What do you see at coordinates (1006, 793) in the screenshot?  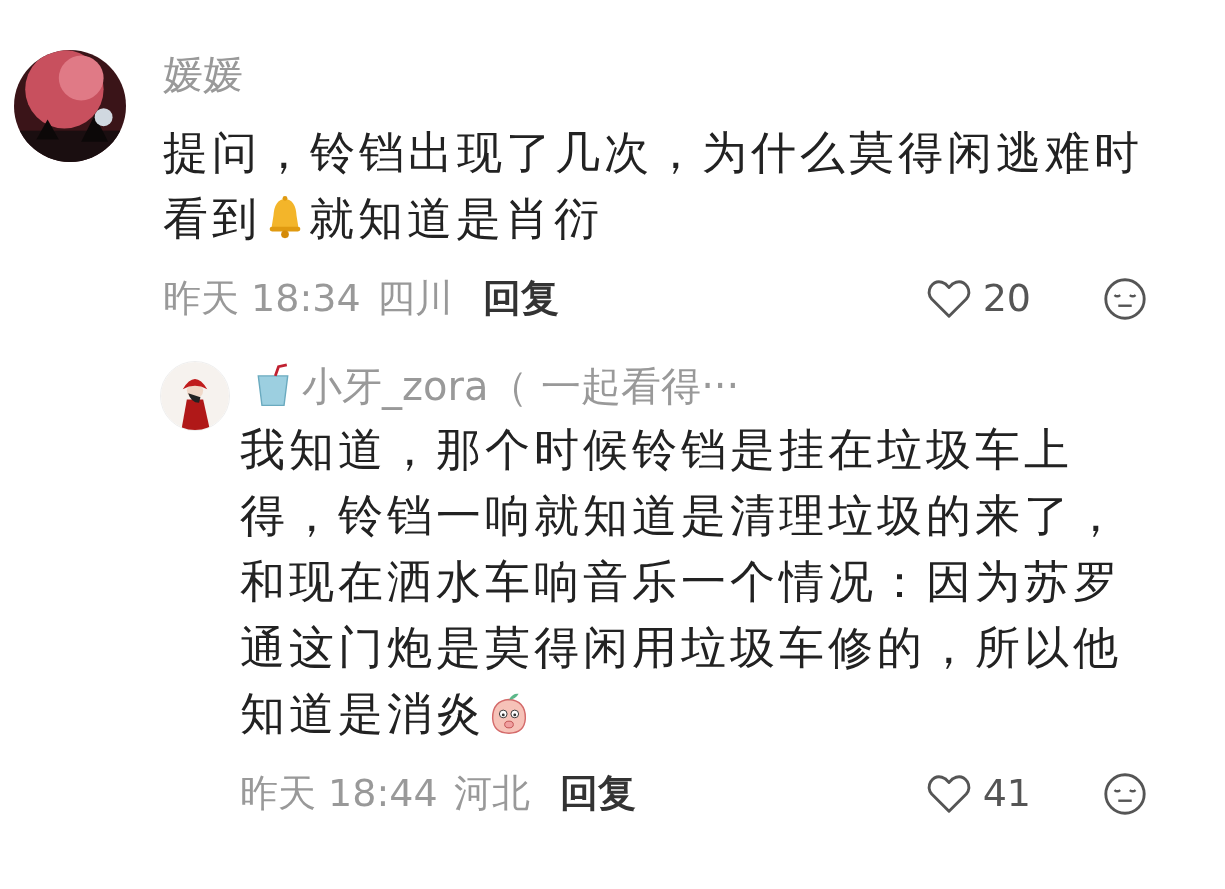 I see `like-count: 41` at bounding box center [1006, 793].